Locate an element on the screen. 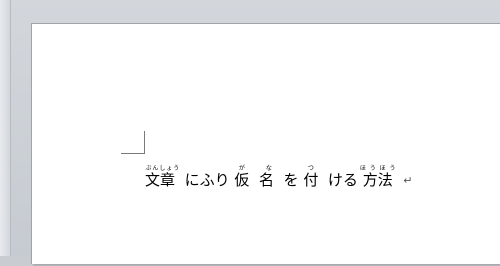  furigana: ぶんしょう is located at coordinates (162, 168).